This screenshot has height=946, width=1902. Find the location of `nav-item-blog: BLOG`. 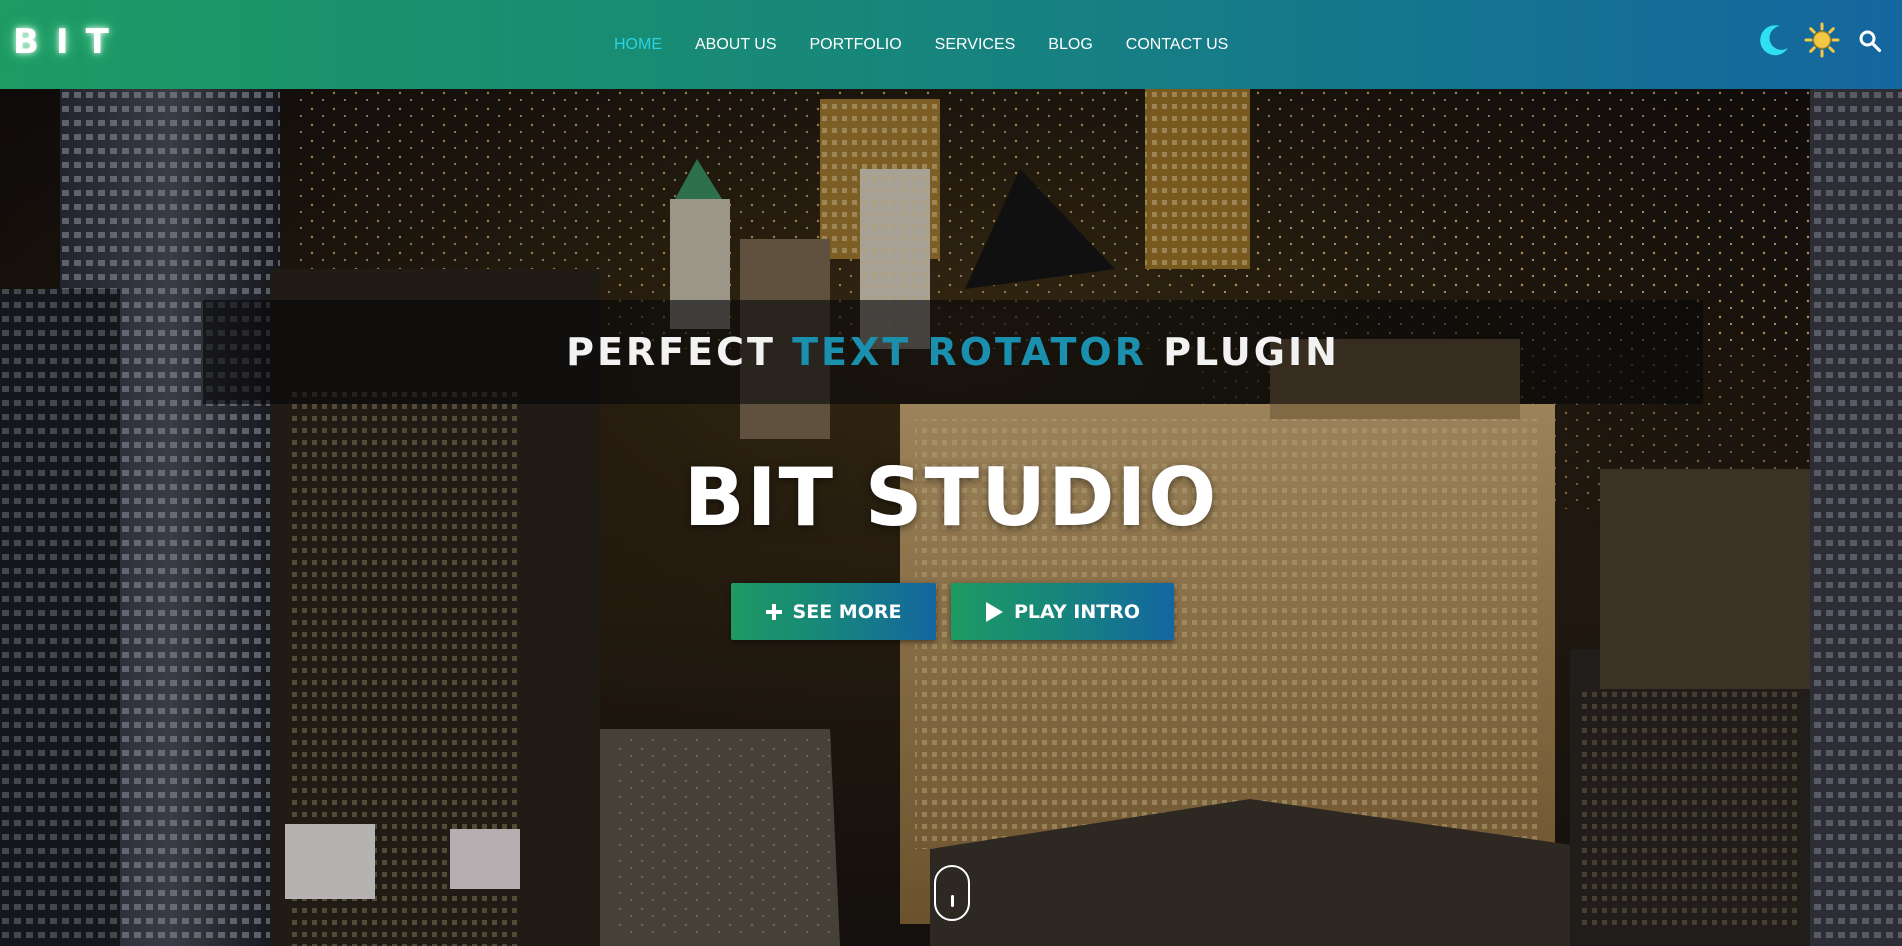

nav-item-blog: BLOG is located at coordinates (1070, 45).